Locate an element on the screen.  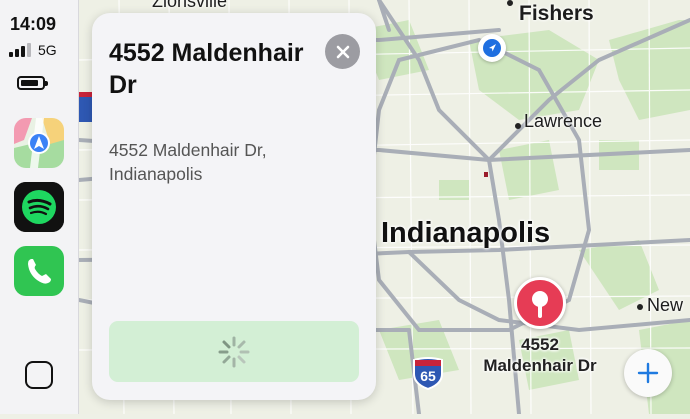
place-address: 4552 Maldenhair Dr, Indianapolis is located at coordinates (224, 162).